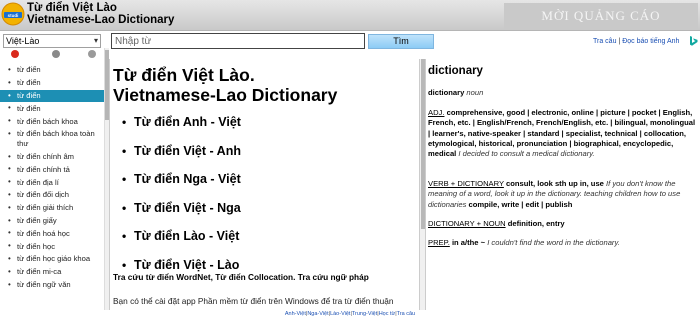 The image size is (700, 319). I want to click on sidebar-item: từ điển đối dịch, so click(52, 195).